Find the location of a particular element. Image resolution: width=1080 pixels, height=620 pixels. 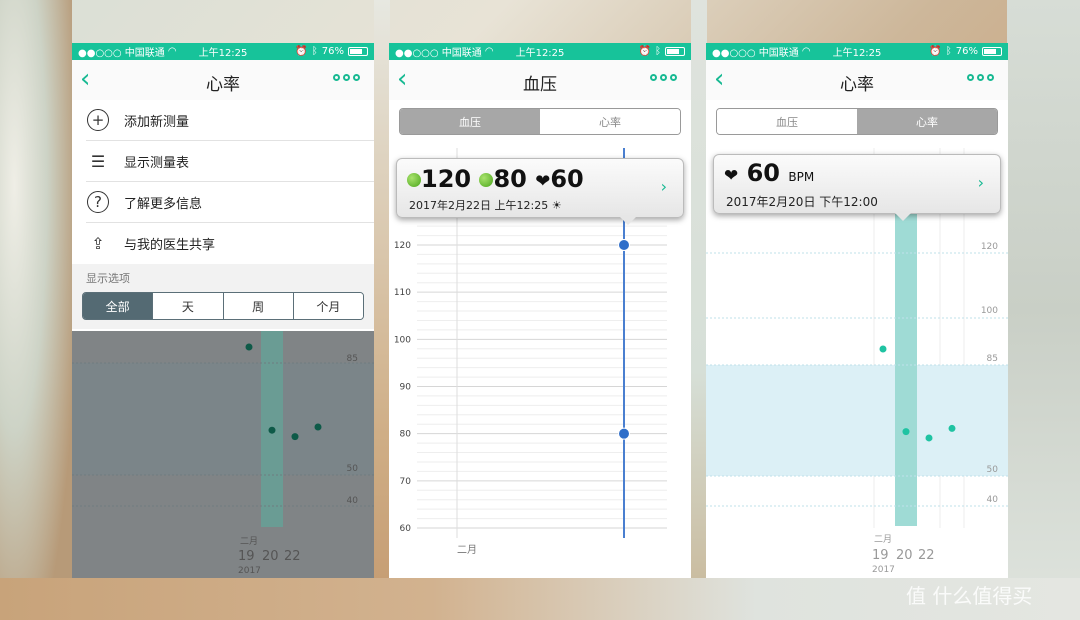

y-axis-label: 60 is located at coordinates (406, 529).